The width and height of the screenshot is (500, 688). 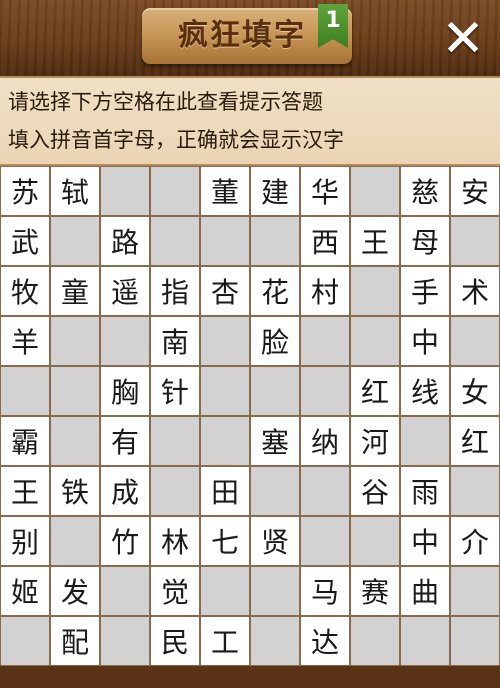 I want to click on grid-cell-filled: 花, so click(x=275, y=291).